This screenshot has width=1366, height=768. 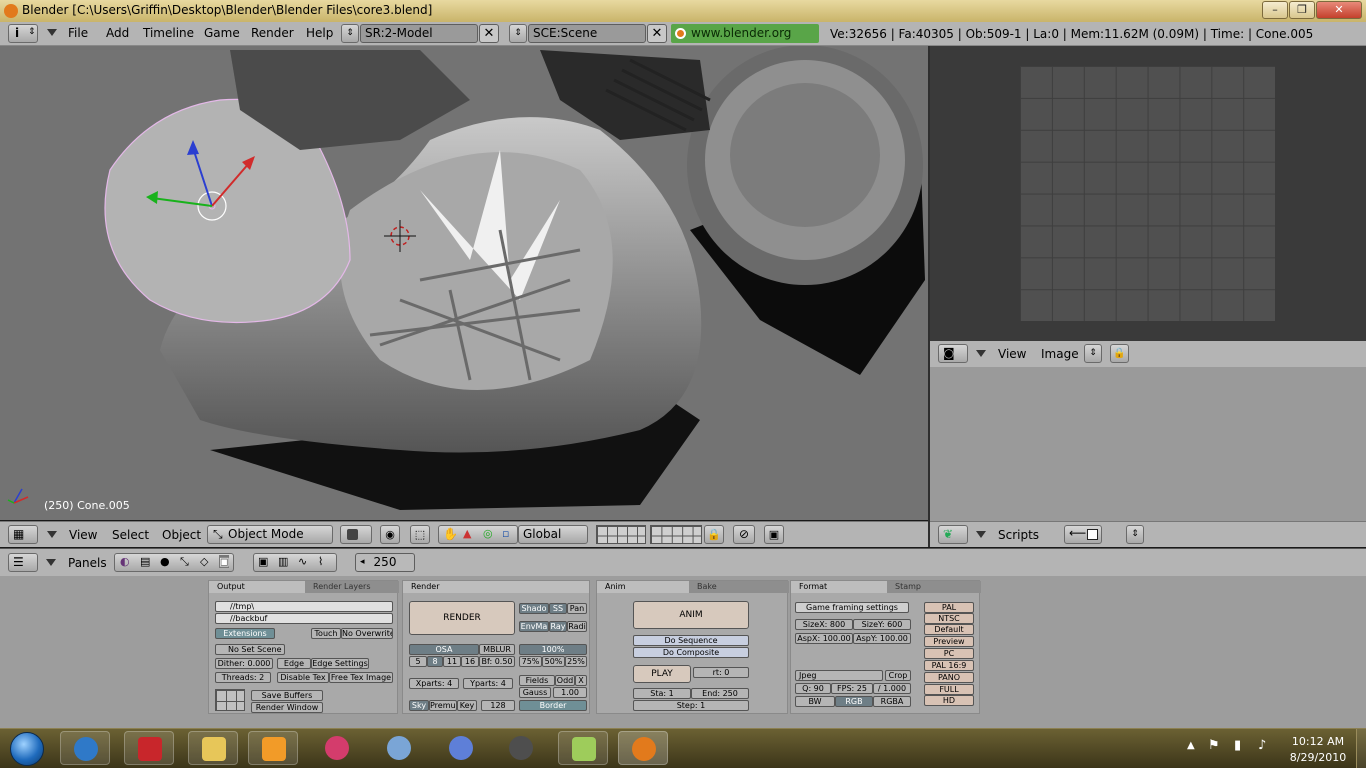 What do you see at coordinates (23, 562) in the screenshot?
I see `buttons-type-button: ☰` at bounding box center [23, 562].